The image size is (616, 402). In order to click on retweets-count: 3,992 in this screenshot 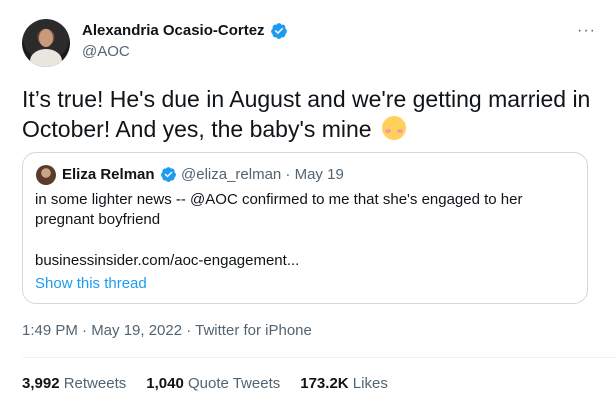, I will do `click(41, 383)`.